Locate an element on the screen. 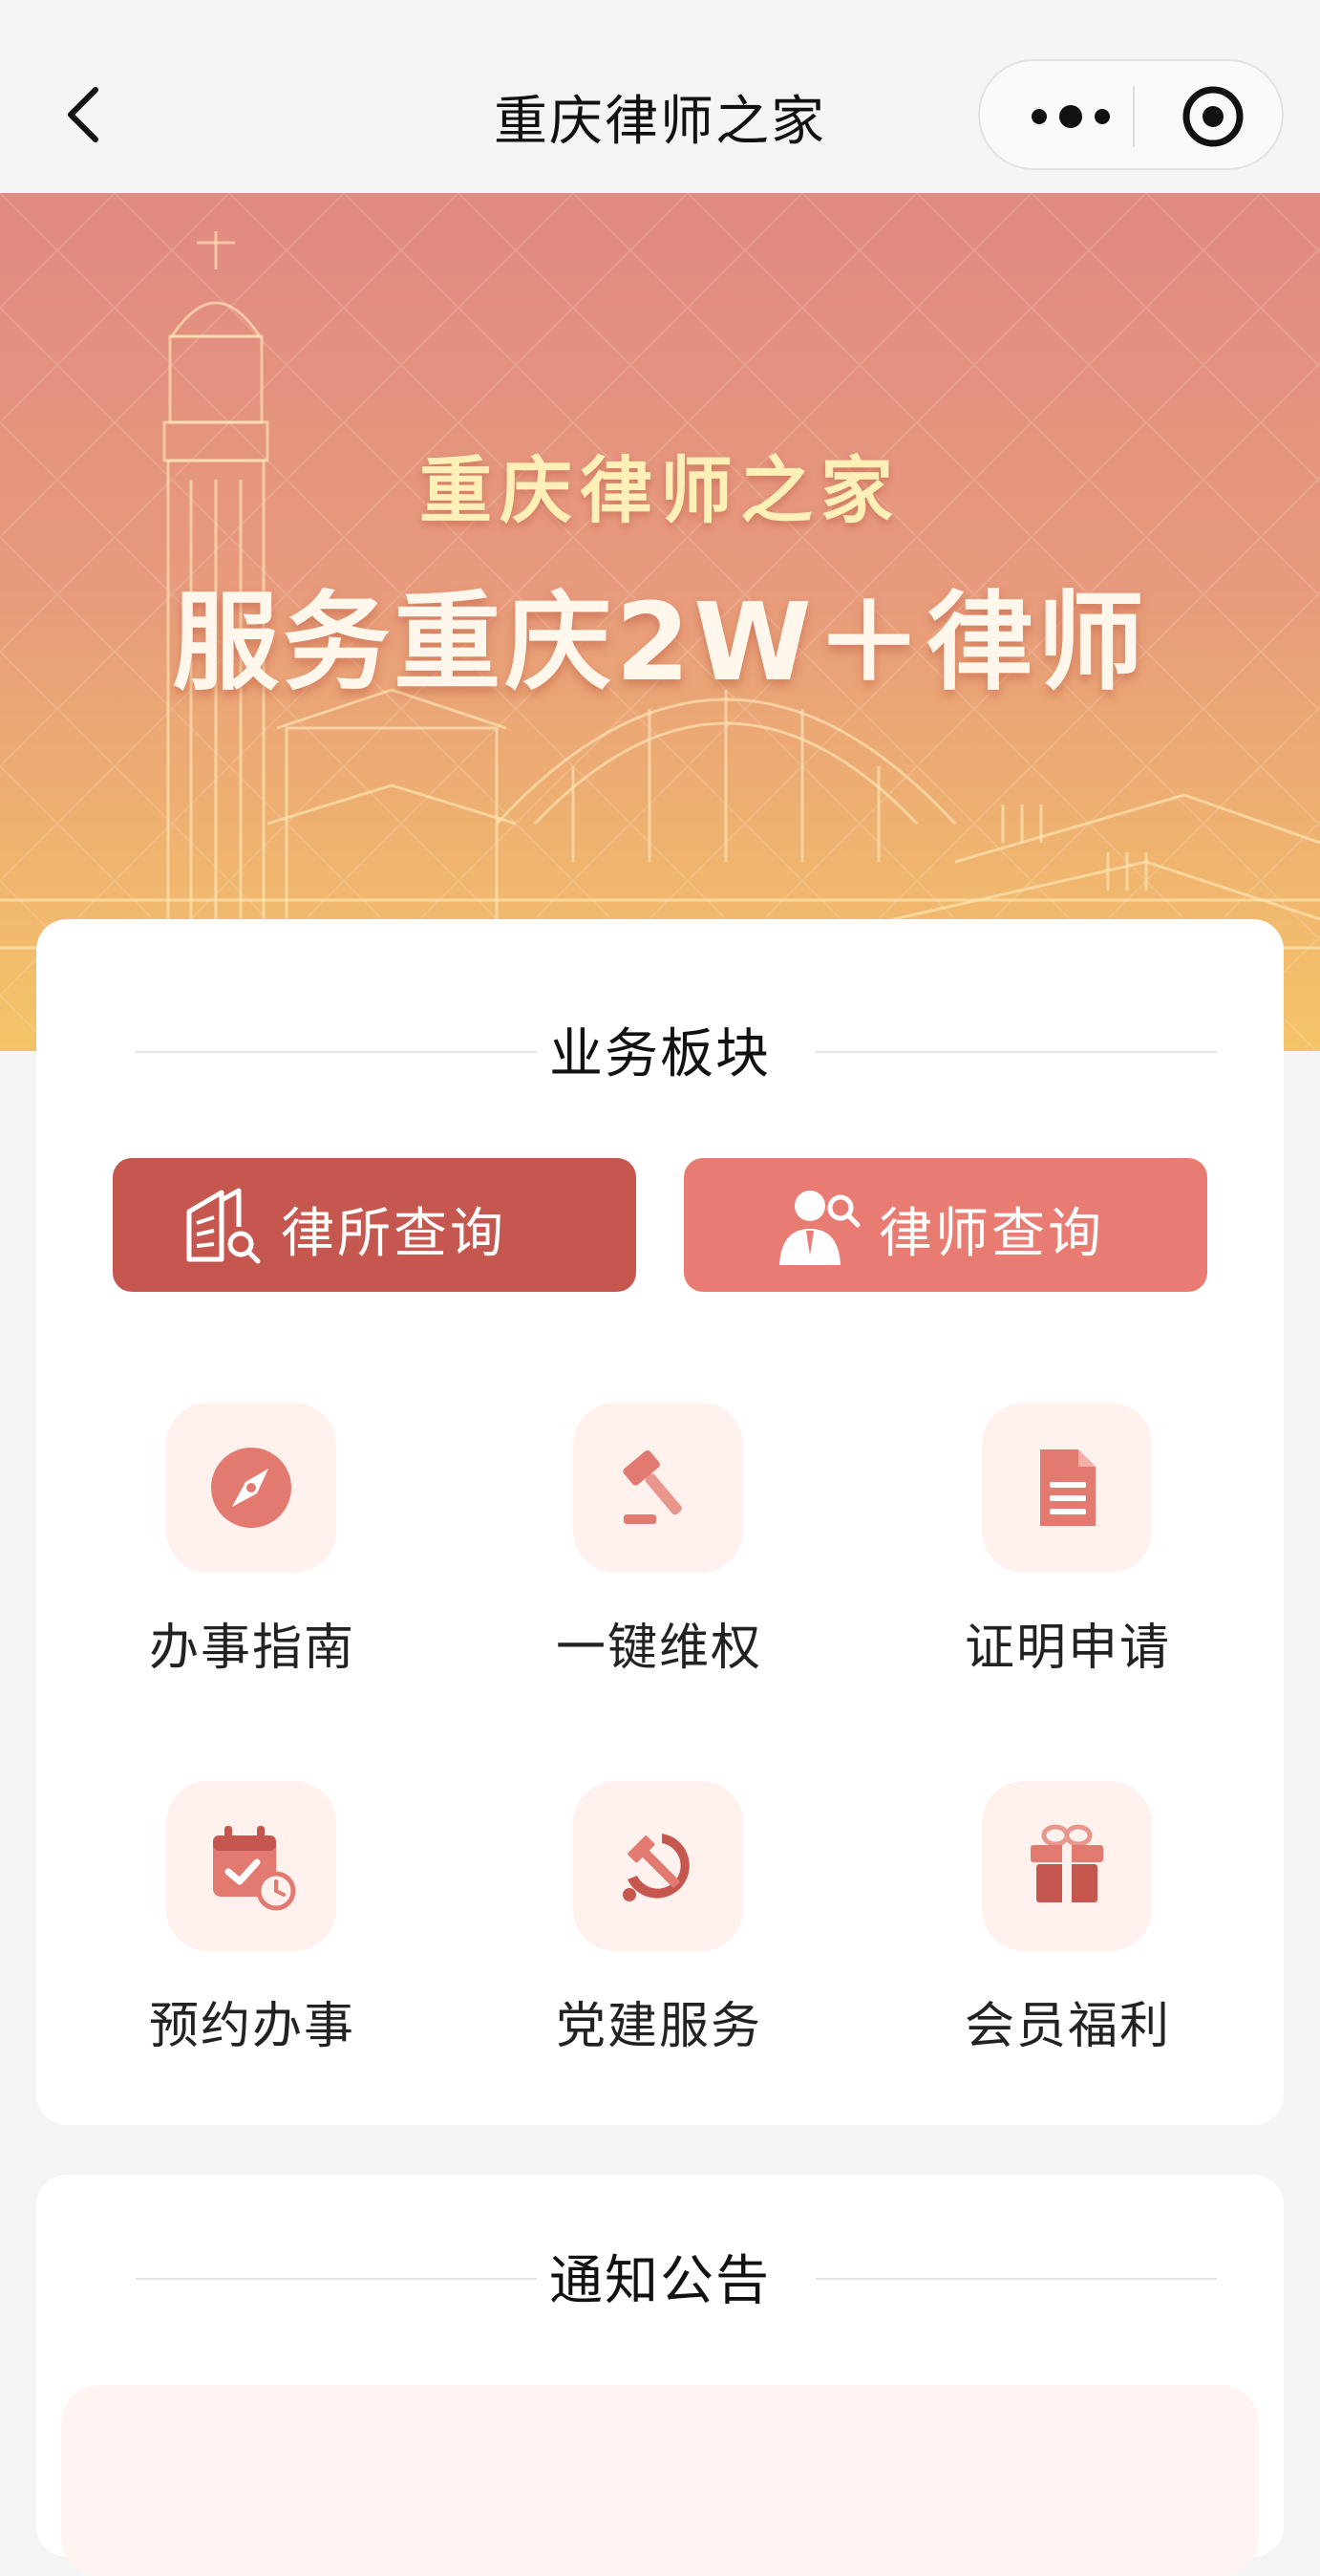  notice-list-item is located at coordinates (660, 2480).